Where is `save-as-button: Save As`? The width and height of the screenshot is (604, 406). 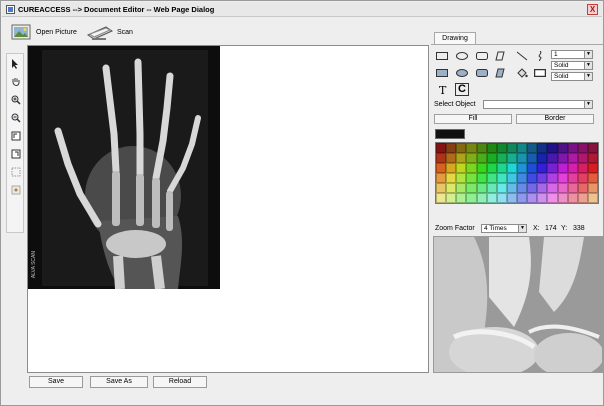 save-as-button: Save As is located at coordinates (119, 382).